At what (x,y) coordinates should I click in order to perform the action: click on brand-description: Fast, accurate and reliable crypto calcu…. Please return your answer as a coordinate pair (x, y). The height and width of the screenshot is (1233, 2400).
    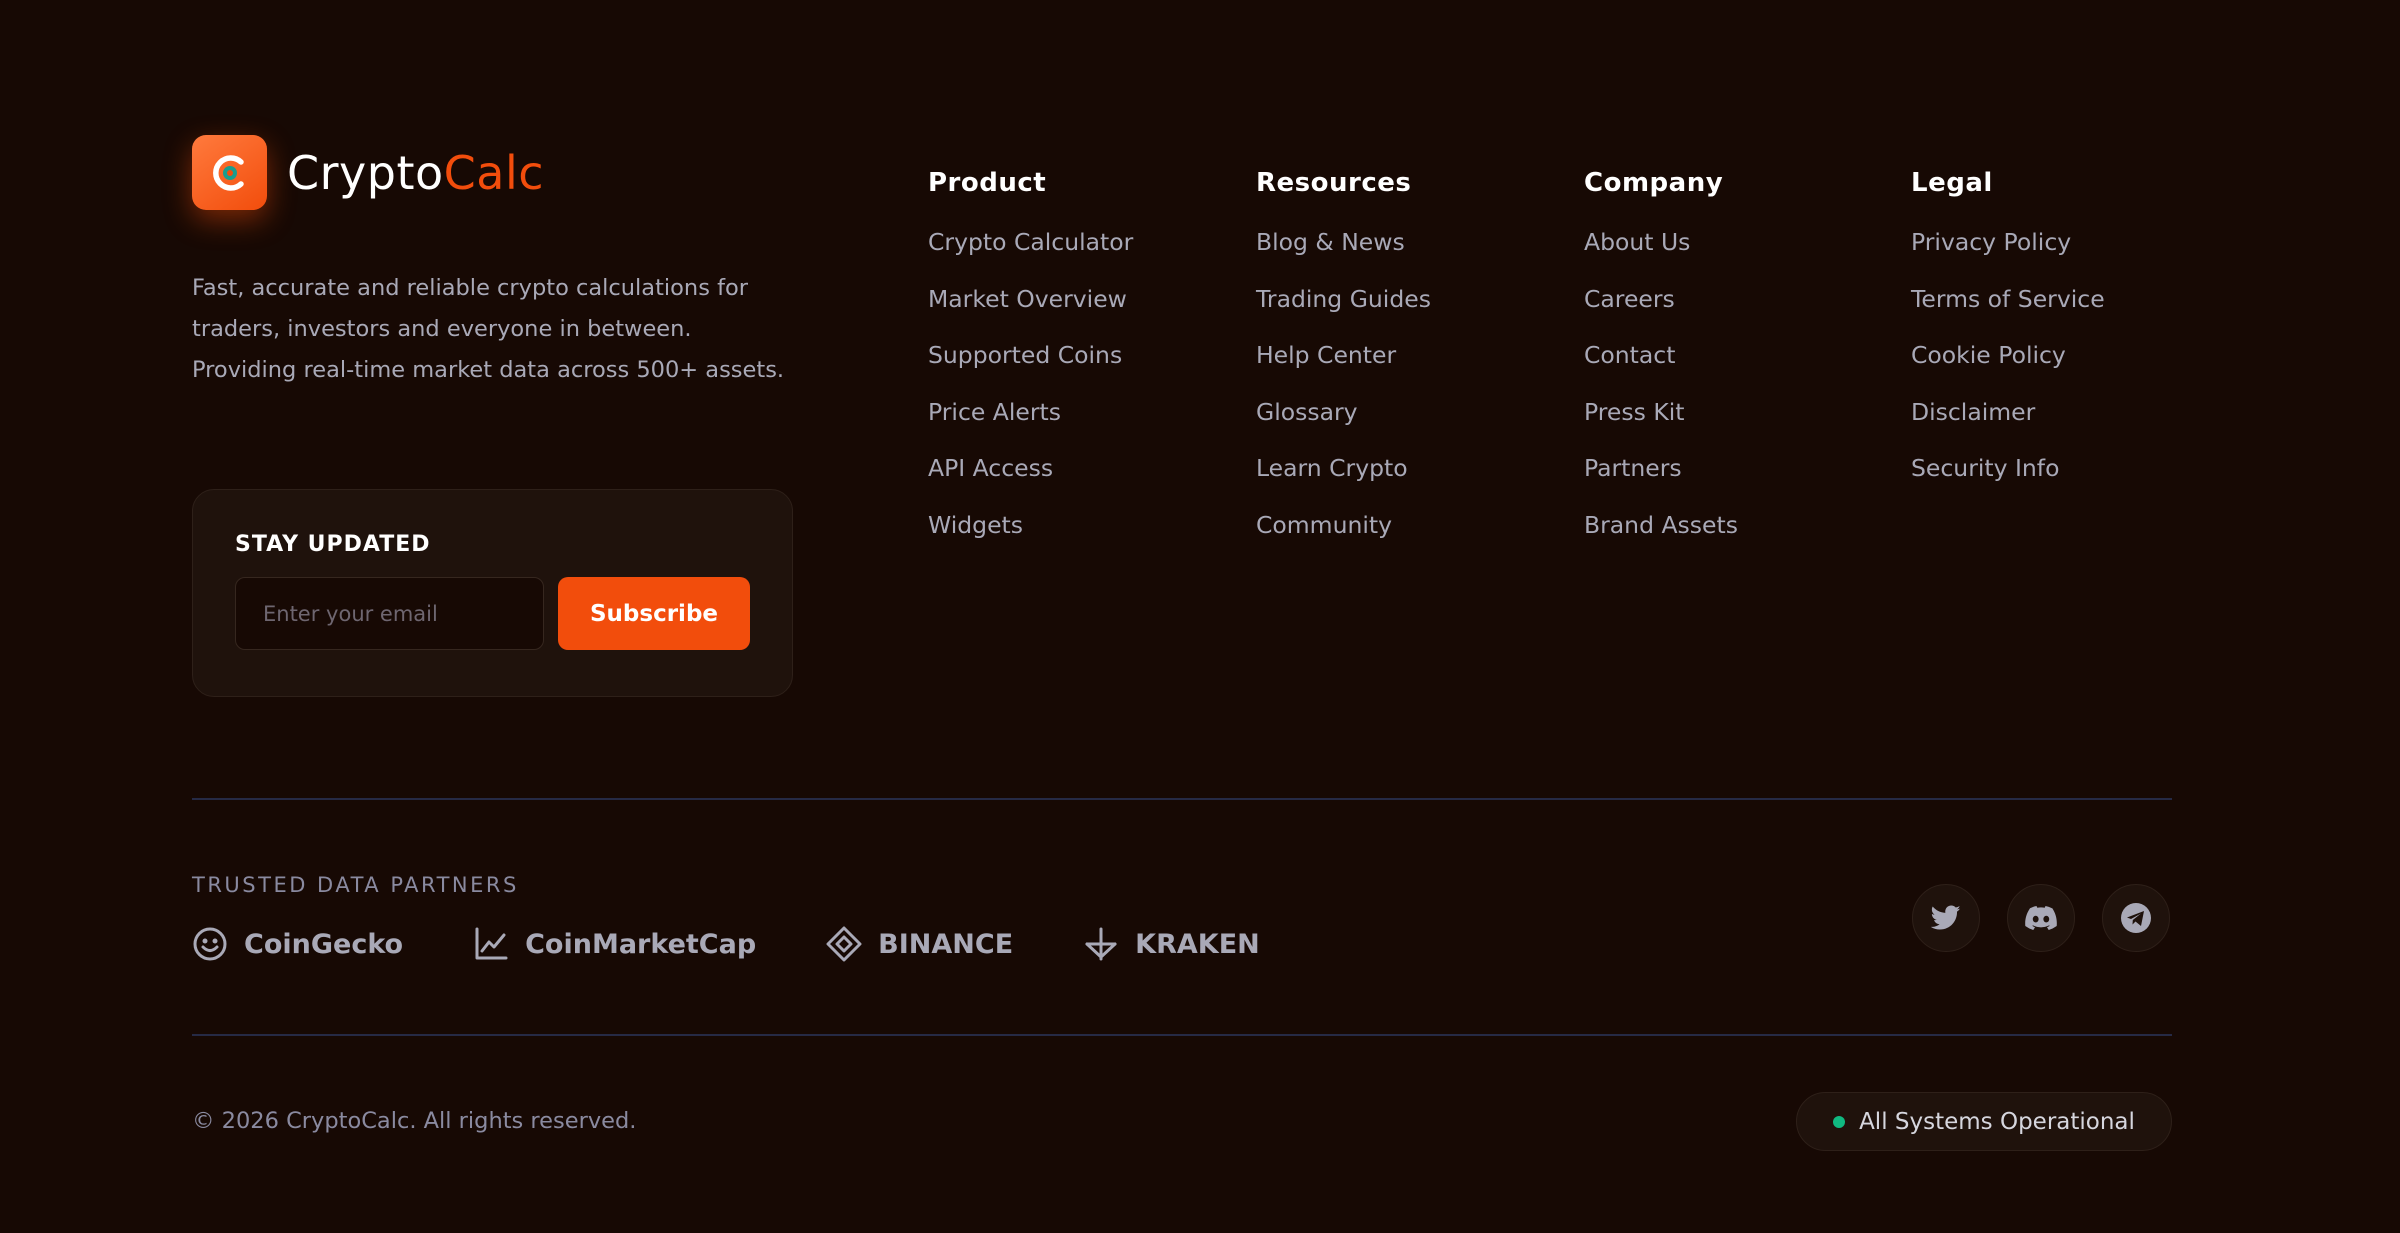
    Looking at the image, I should click on (488, 329).